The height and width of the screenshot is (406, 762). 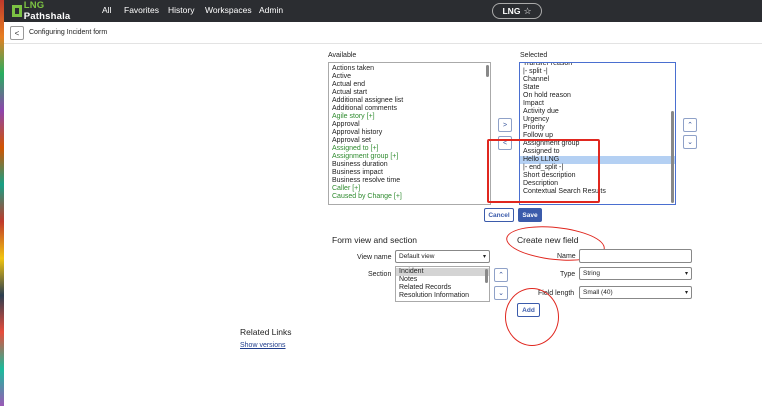 I want to click on annotation-oval-add, so click(x=532, y=317).